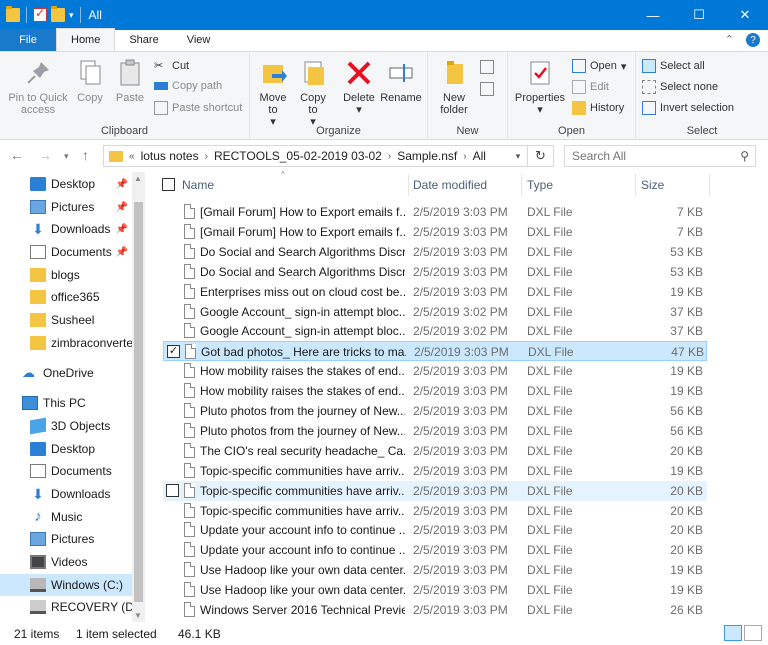  What do you see at coordinates (66, 562) in the screenshot?
I see `nav-item-videos: Videos` at bounding box center [66, 562].